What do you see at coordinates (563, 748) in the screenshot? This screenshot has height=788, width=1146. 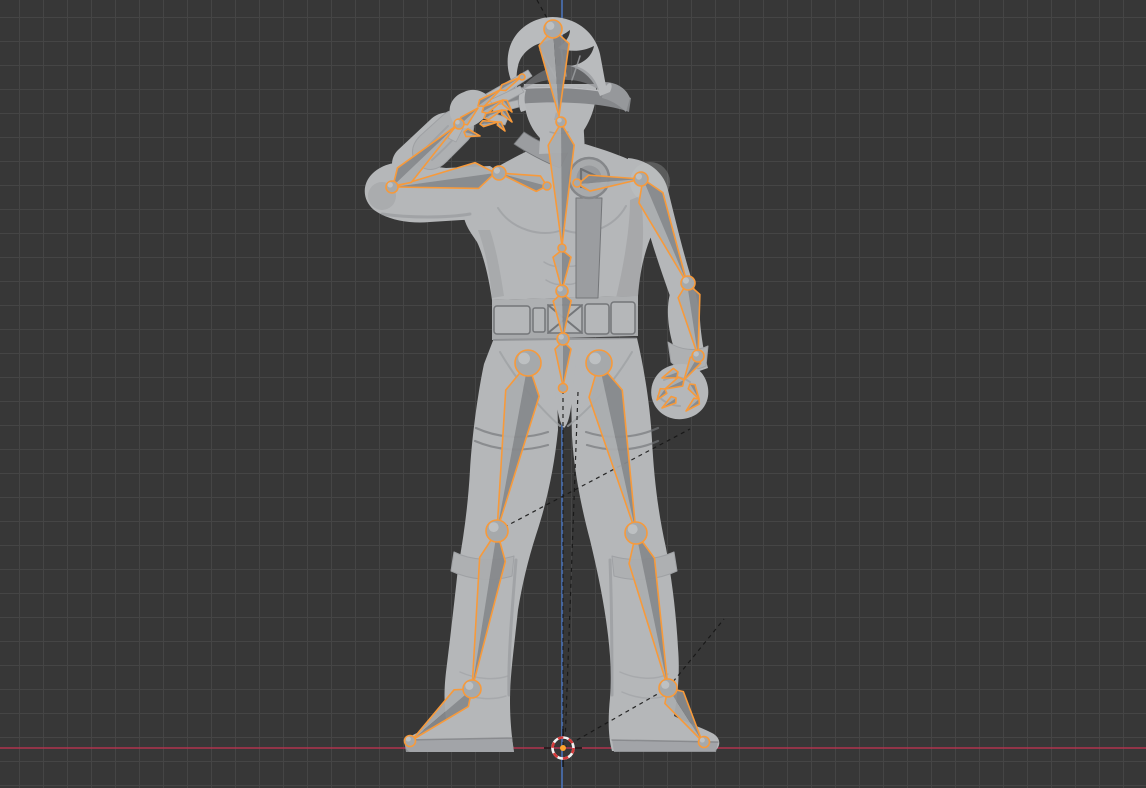 I see `cursor-3d` at bounding box center [563, 748].